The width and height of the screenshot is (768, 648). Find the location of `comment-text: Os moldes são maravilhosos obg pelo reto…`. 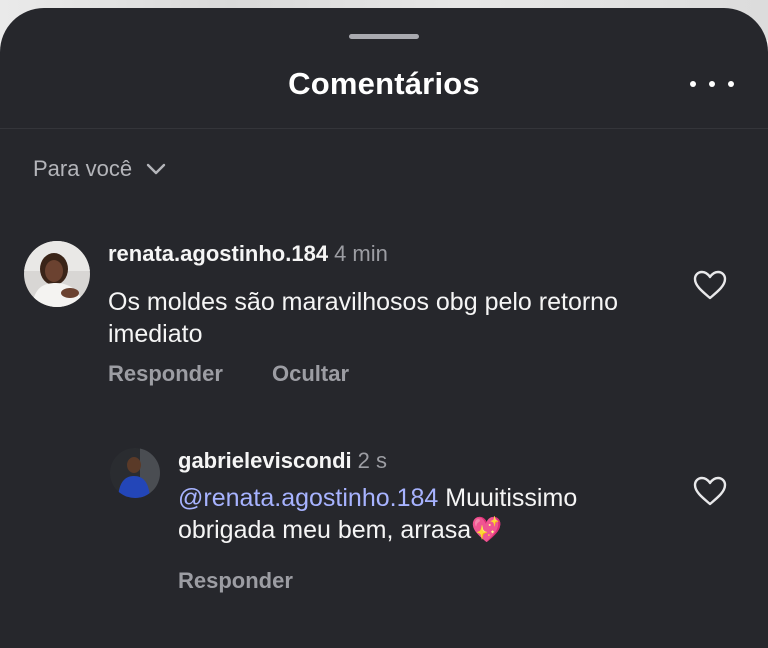

comment-text: Os moldes são maravilhosos obg pelo reto… is located at coordinates (363, 318).